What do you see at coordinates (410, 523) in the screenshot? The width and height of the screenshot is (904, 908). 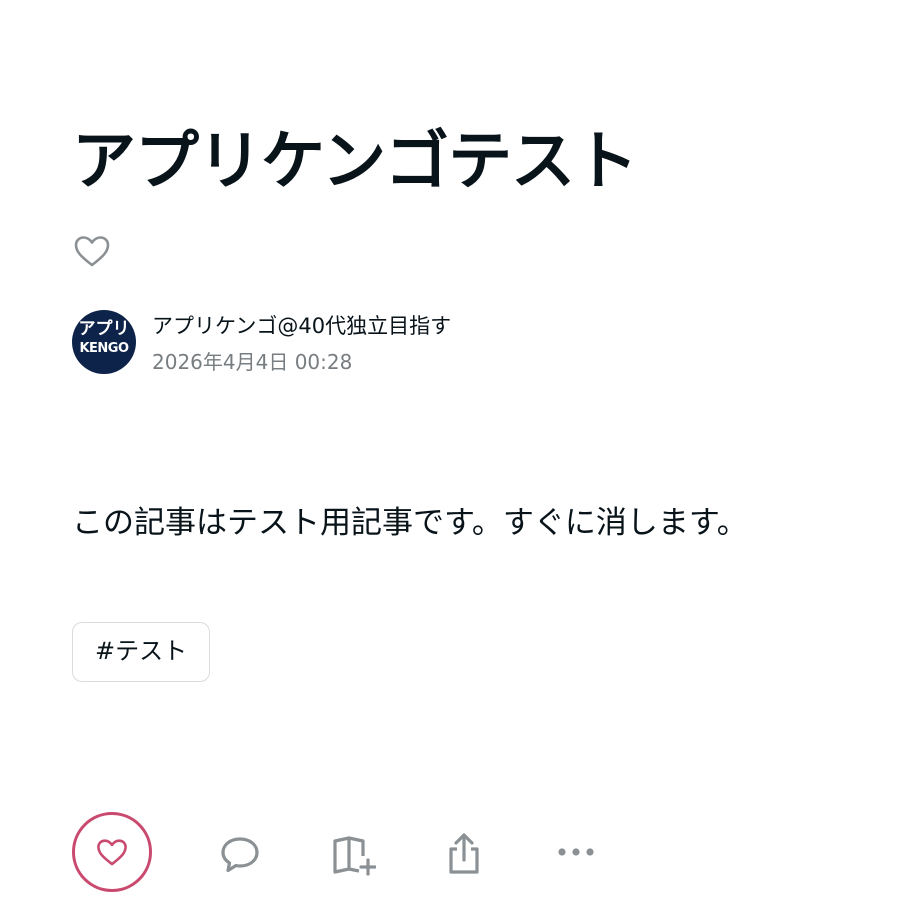 I see `article-body: この記事はテスト用記事です。すぐに消します。` at bounding box center [410, 523].